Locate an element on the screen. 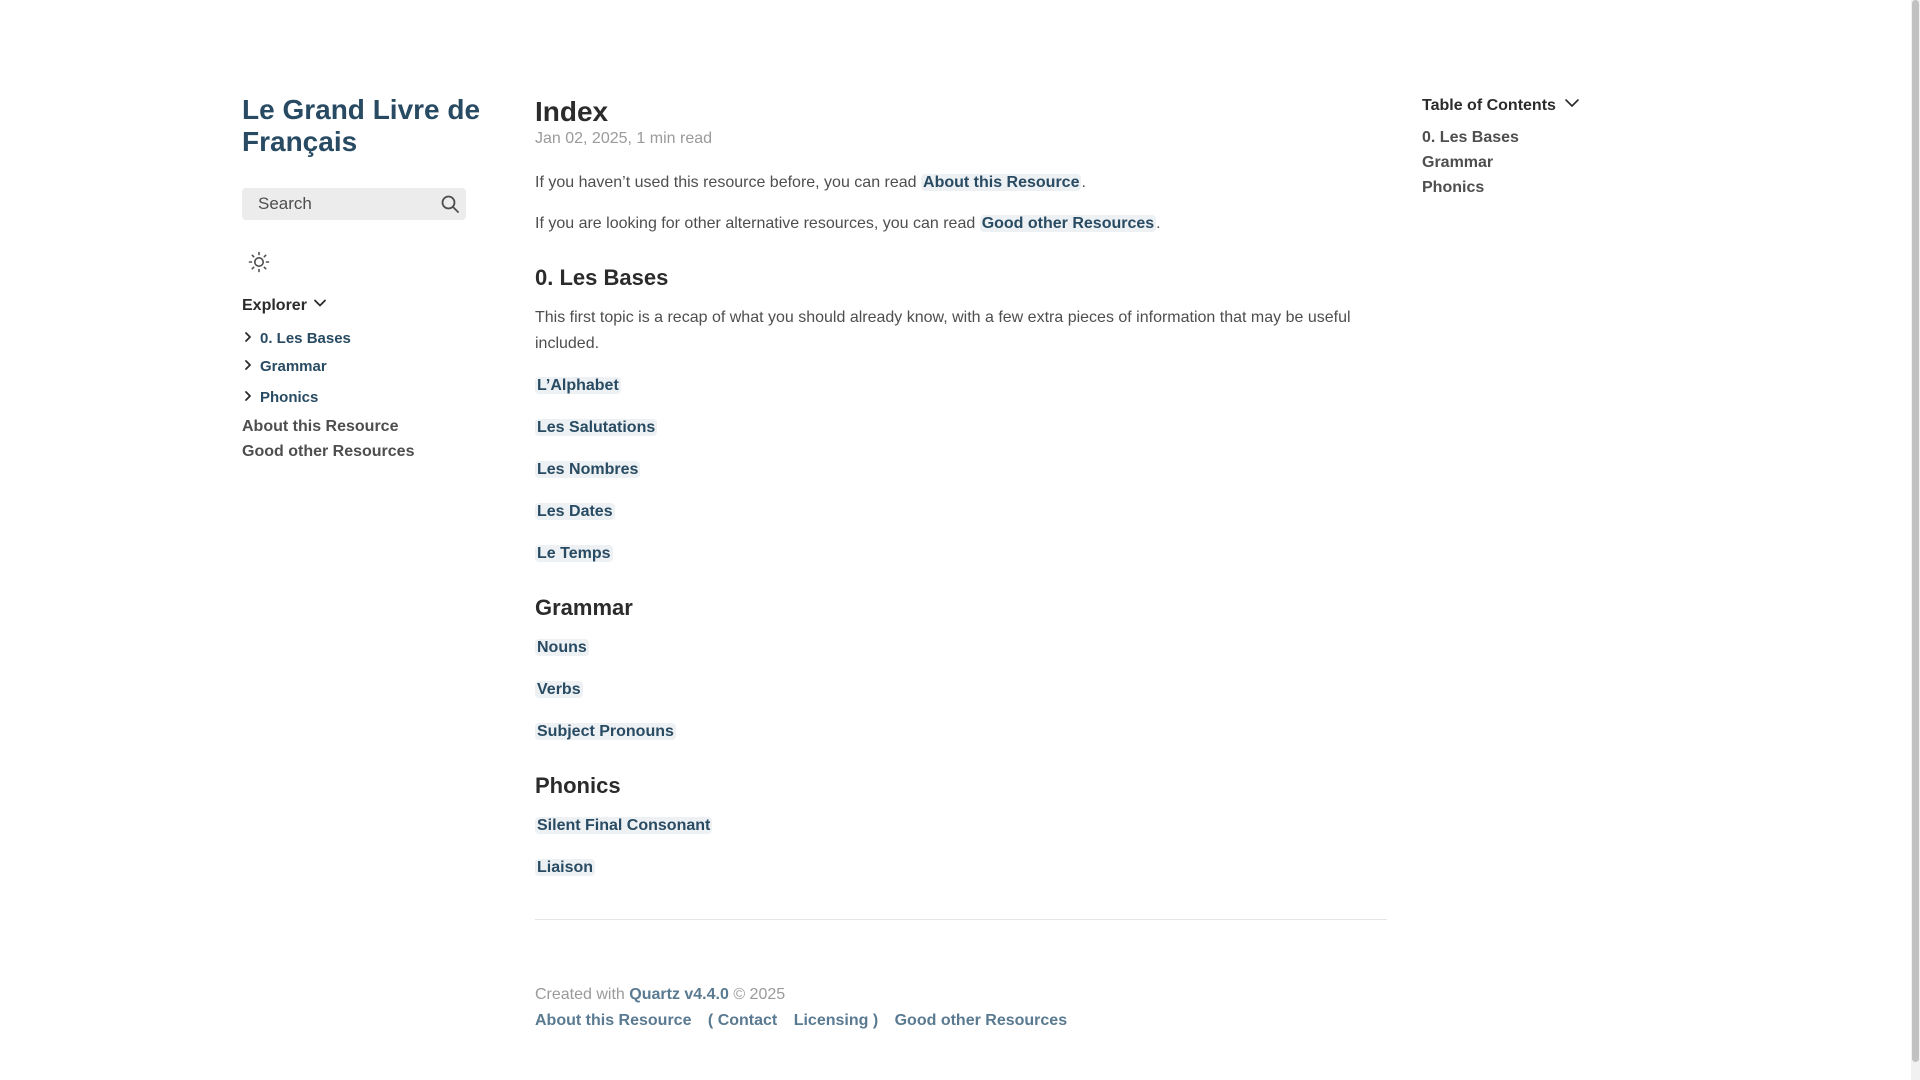  footer-credit: Created with Quartz v4.4.0 © 2025 is located at coordinates (961, 995).